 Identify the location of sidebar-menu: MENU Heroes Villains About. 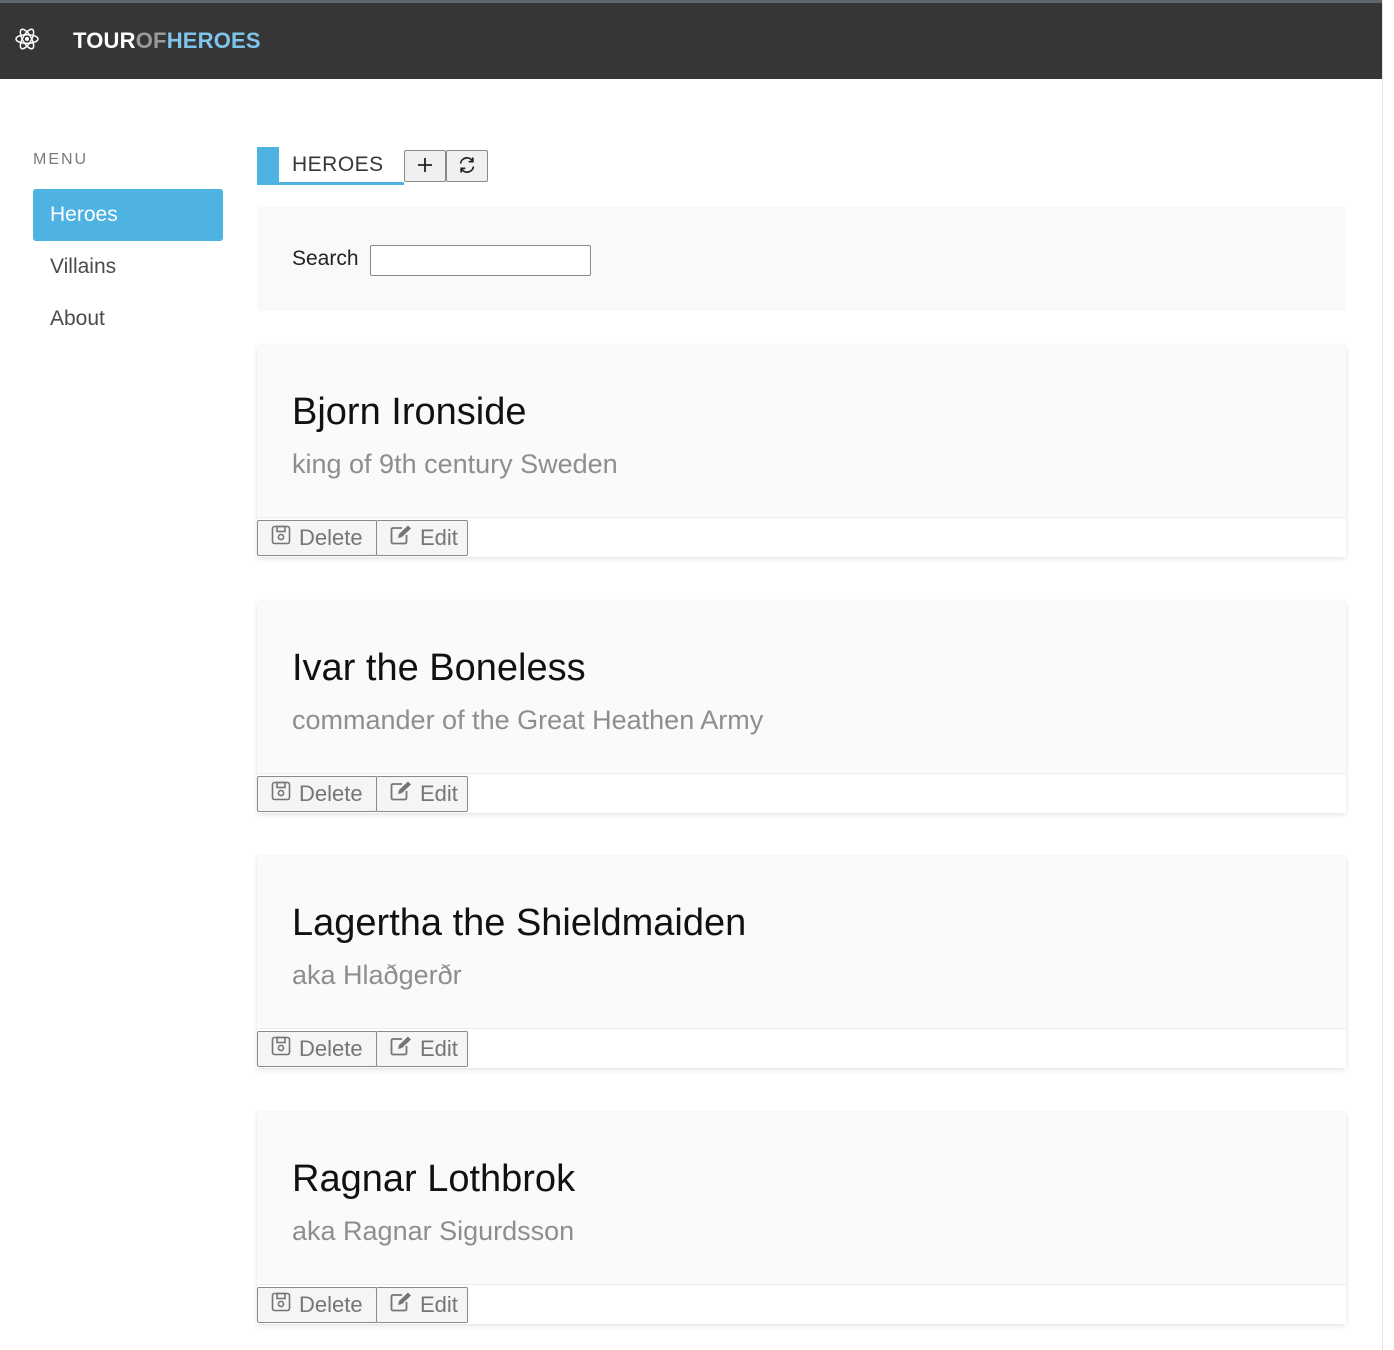
(128, 246).